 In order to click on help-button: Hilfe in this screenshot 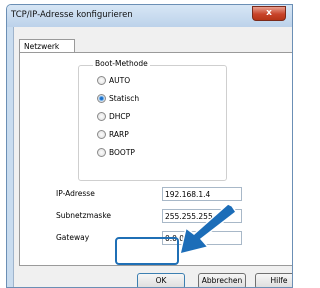, I will do `click(273, 280)`.